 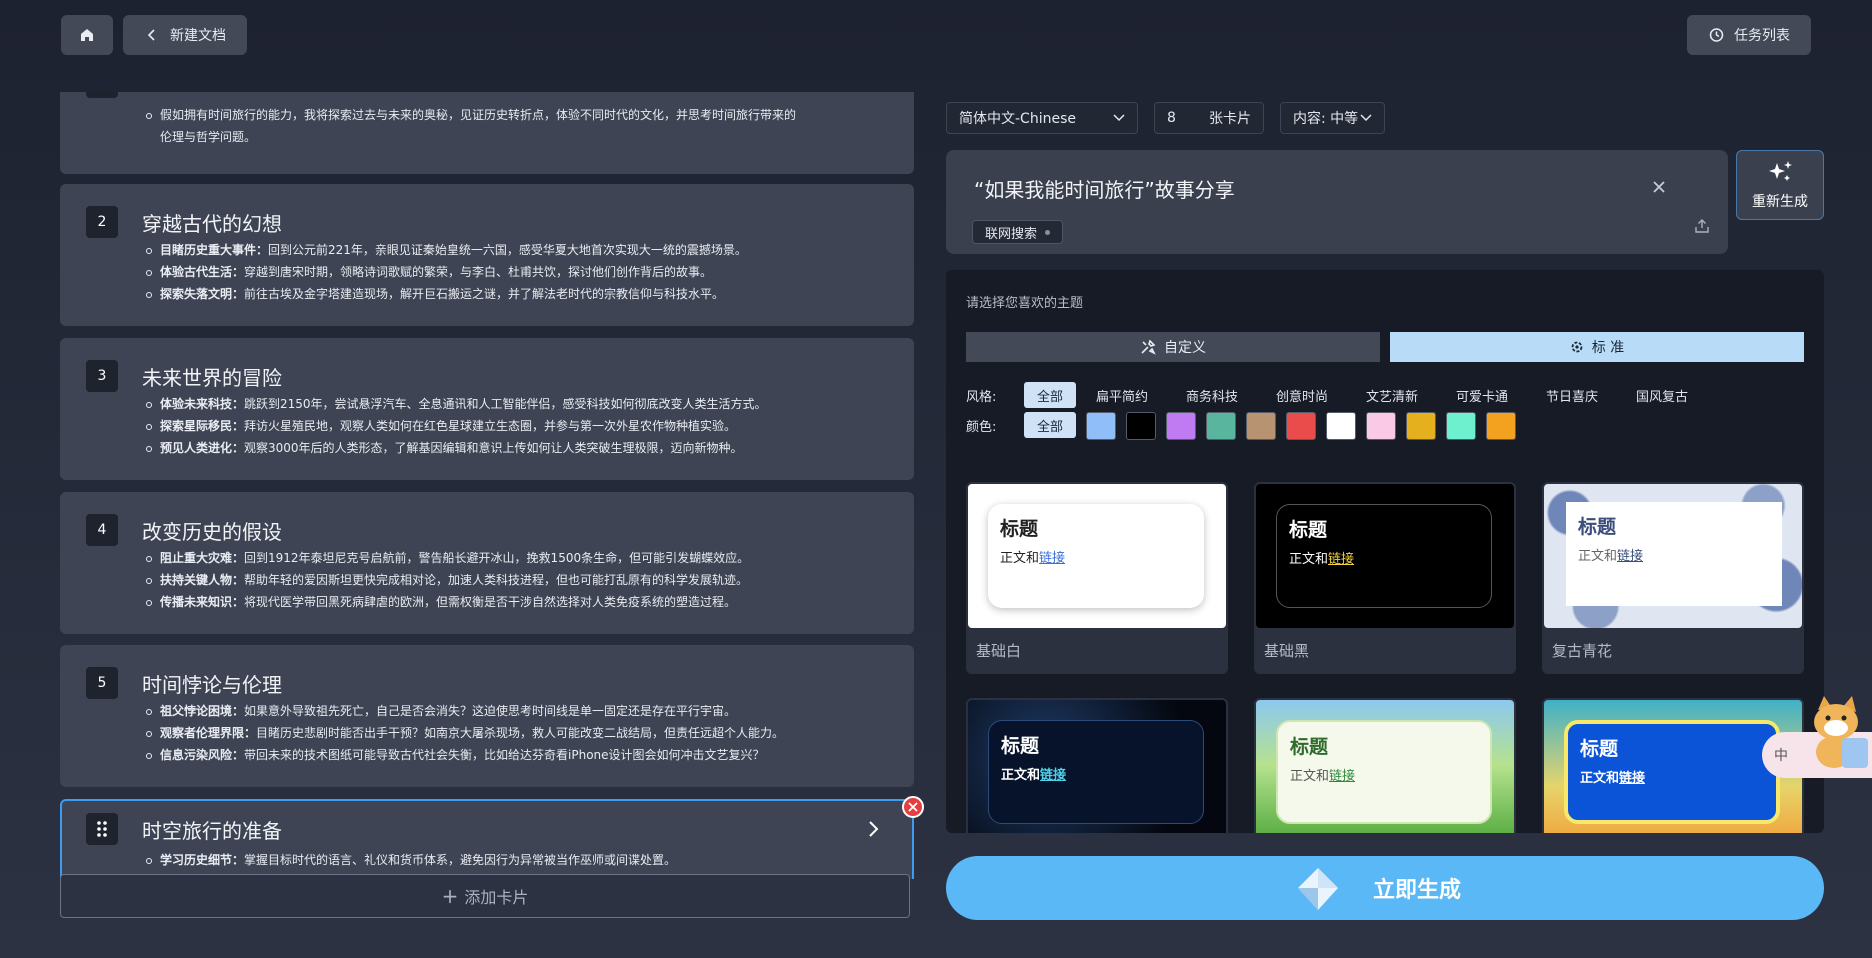 I want to click on style-chip-retro: 国风复古, so click(x=1662, y=395).